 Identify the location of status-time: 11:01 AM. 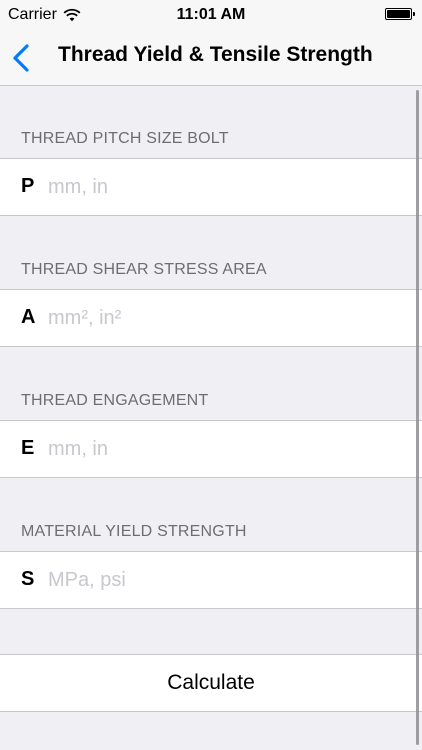
(211, 14).